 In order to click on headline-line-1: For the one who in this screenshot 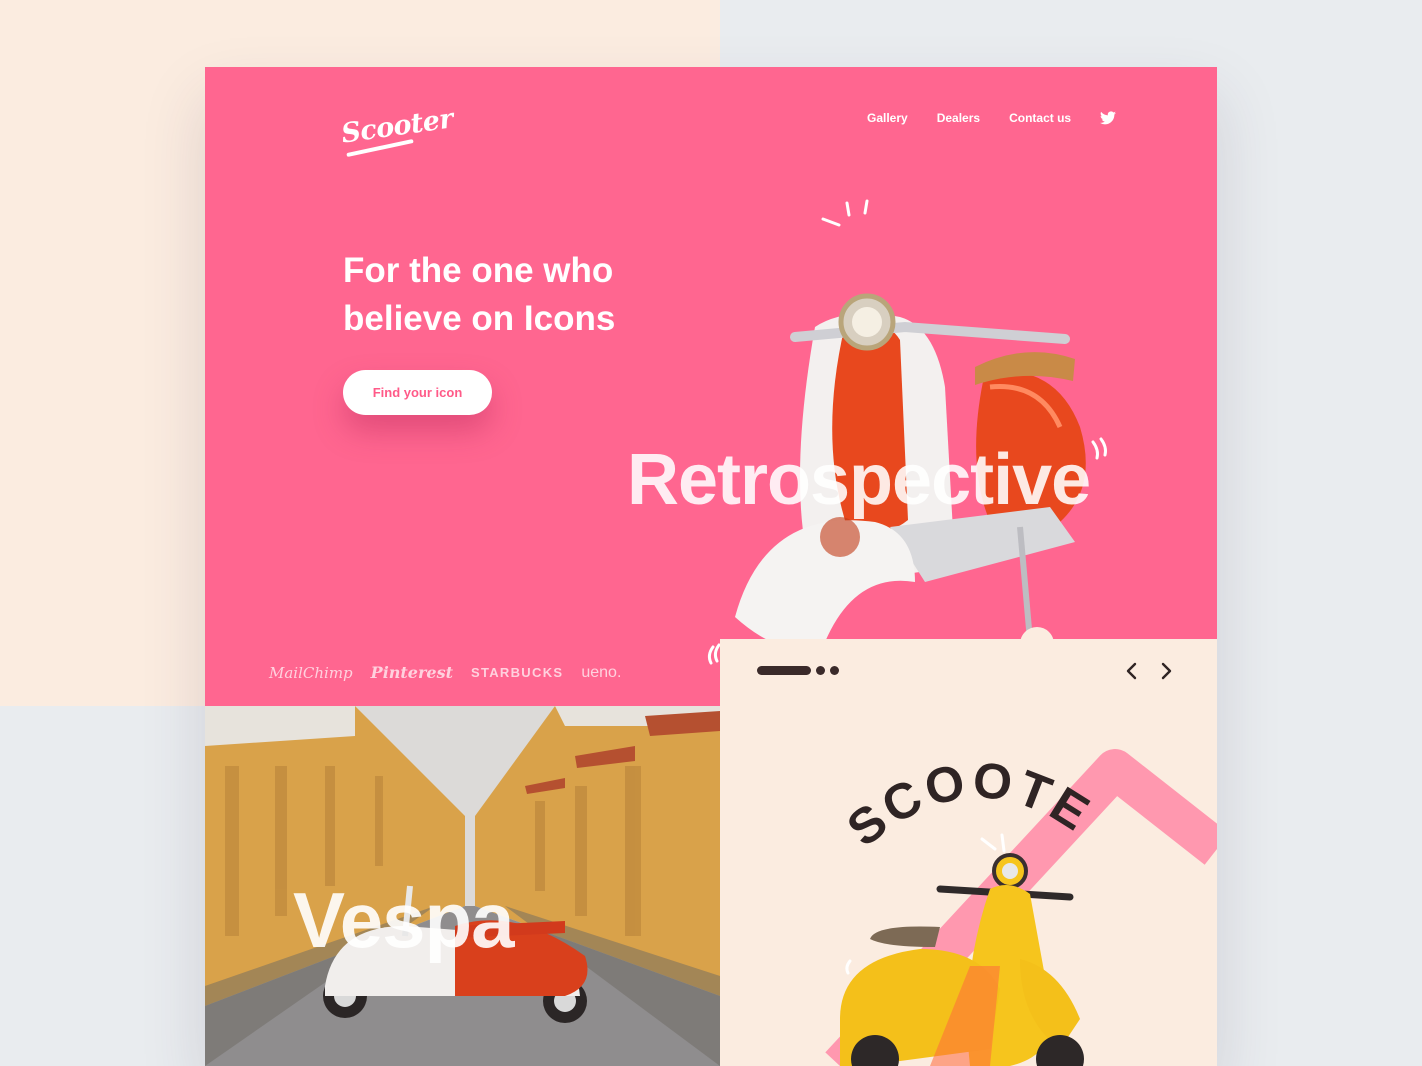, I will do `click(478, 270)`.